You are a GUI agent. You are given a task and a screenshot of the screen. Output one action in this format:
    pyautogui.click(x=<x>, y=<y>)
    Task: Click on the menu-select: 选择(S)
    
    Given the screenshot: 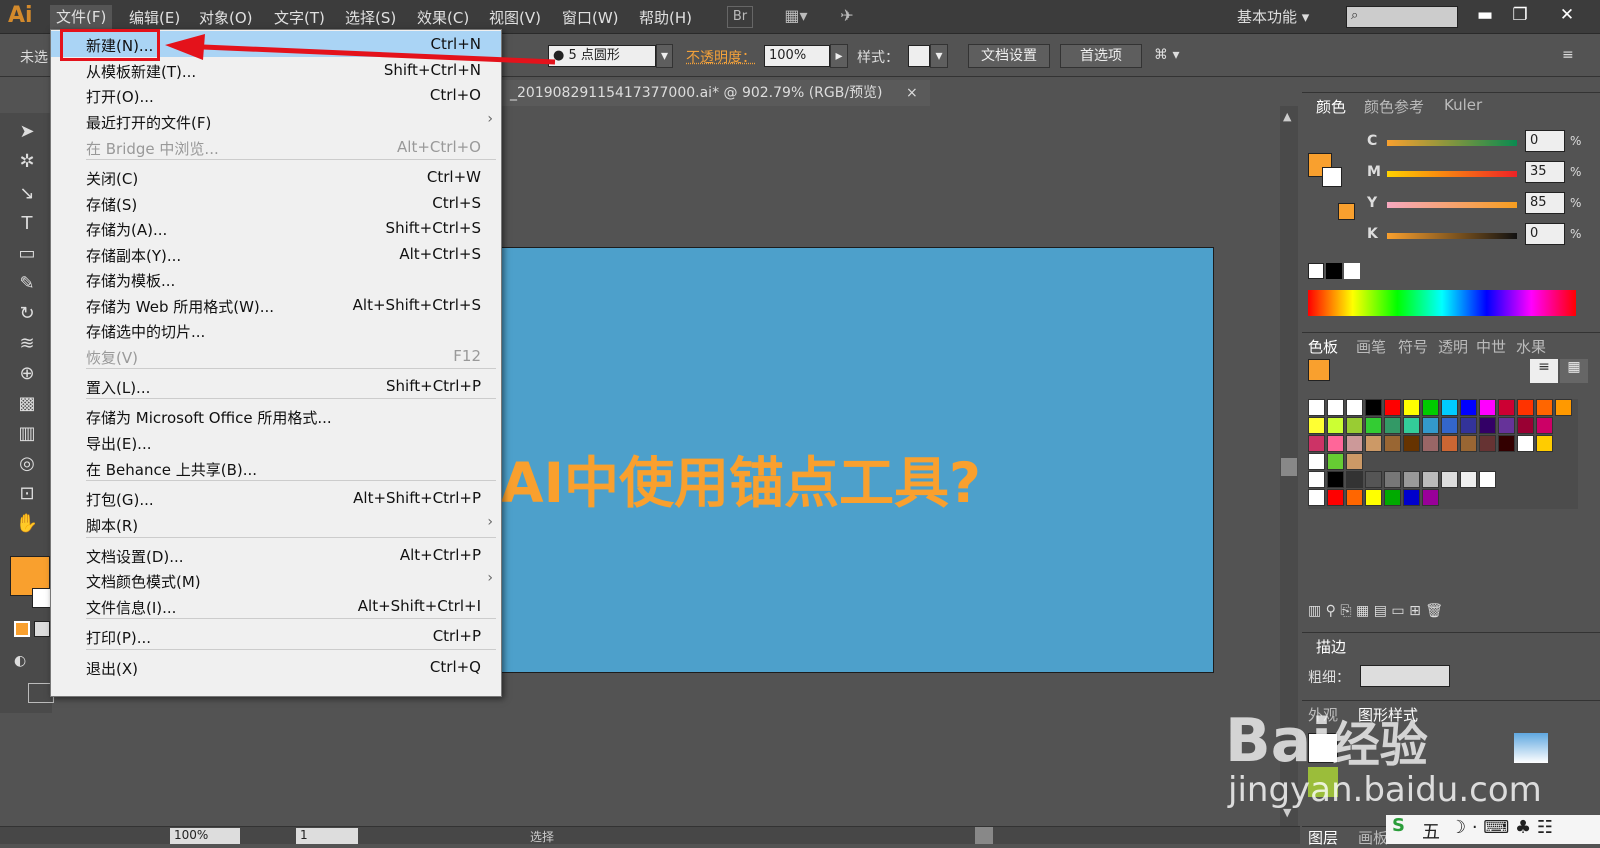 What is the action you would take?
    pyautogui.click(x=370, y=17)
    